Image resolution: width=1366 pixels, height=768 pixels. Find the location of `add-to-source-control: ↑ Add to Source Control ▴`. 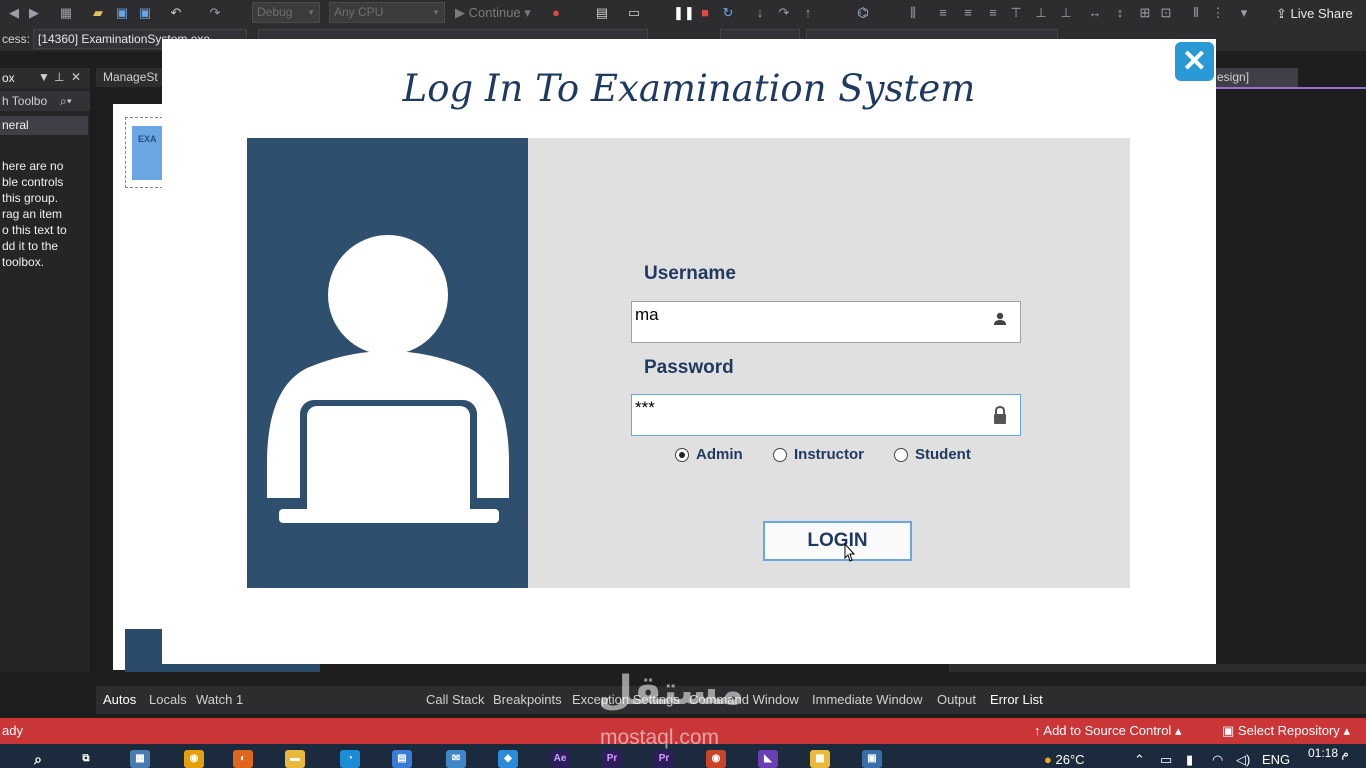

add-to-source-control: ↑ Add to Source Control ▴ is located at coordinates (1107, 731).